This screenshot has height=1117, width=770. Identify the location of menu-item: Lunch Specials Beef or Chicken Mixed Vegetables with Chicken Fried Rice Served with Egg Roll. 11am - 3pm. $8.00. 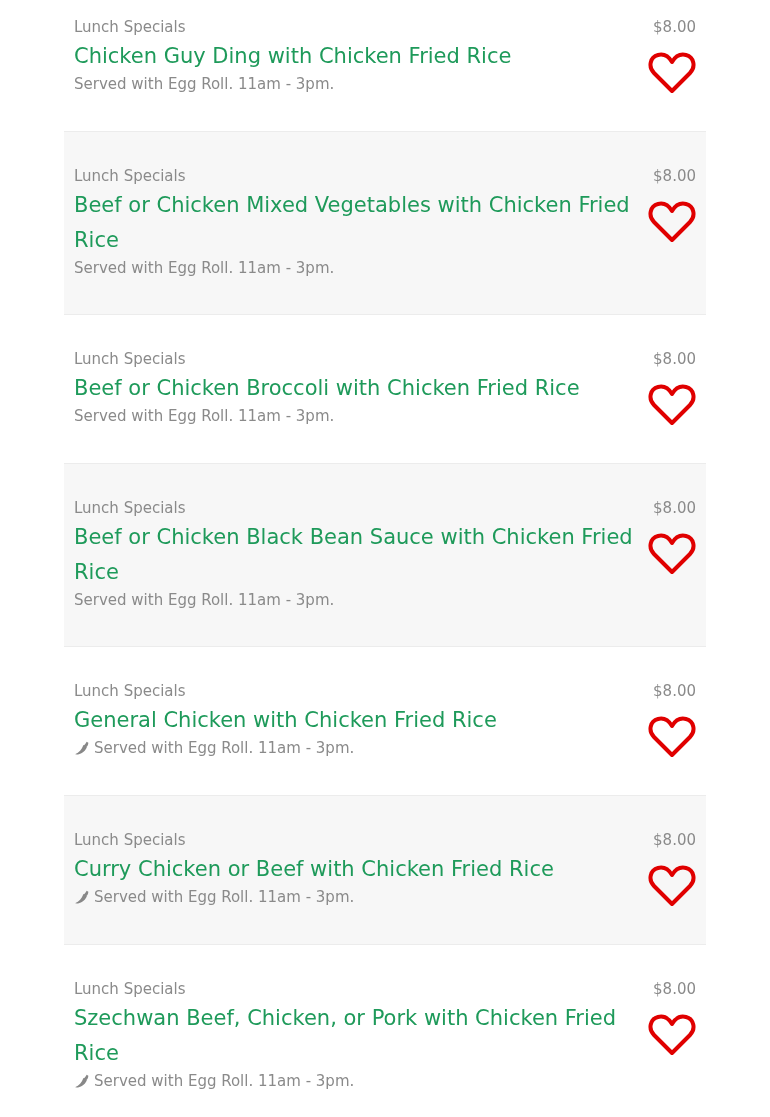
(385, 223).